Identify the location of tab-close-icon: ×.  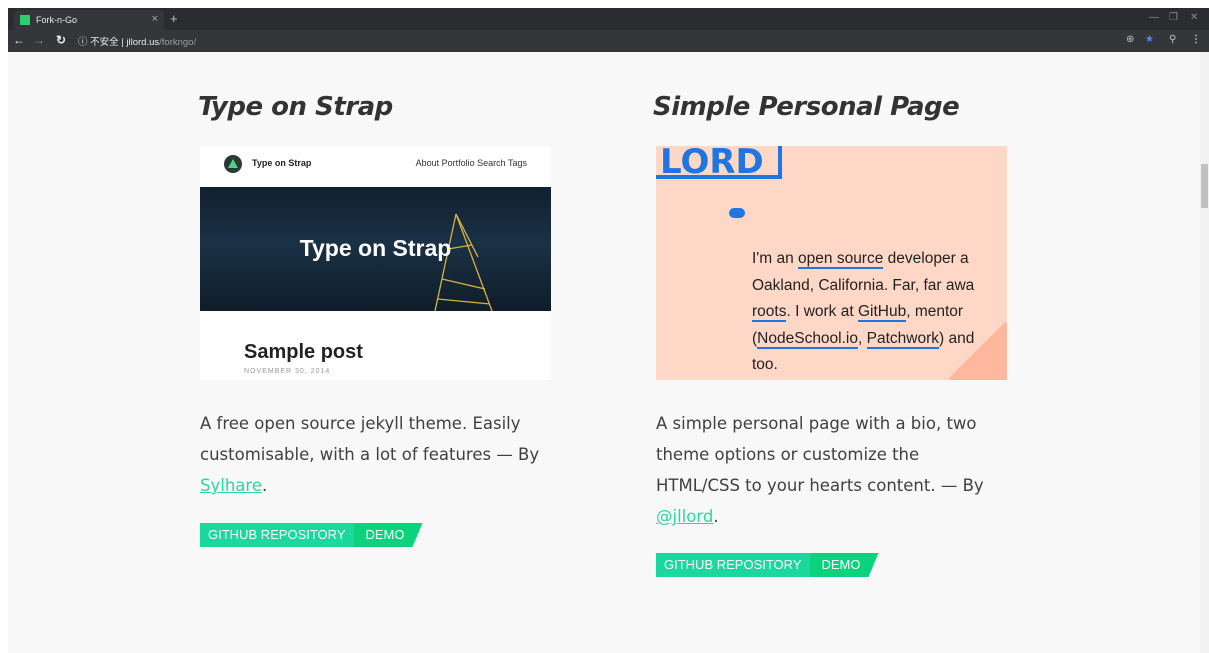
(155, 19).